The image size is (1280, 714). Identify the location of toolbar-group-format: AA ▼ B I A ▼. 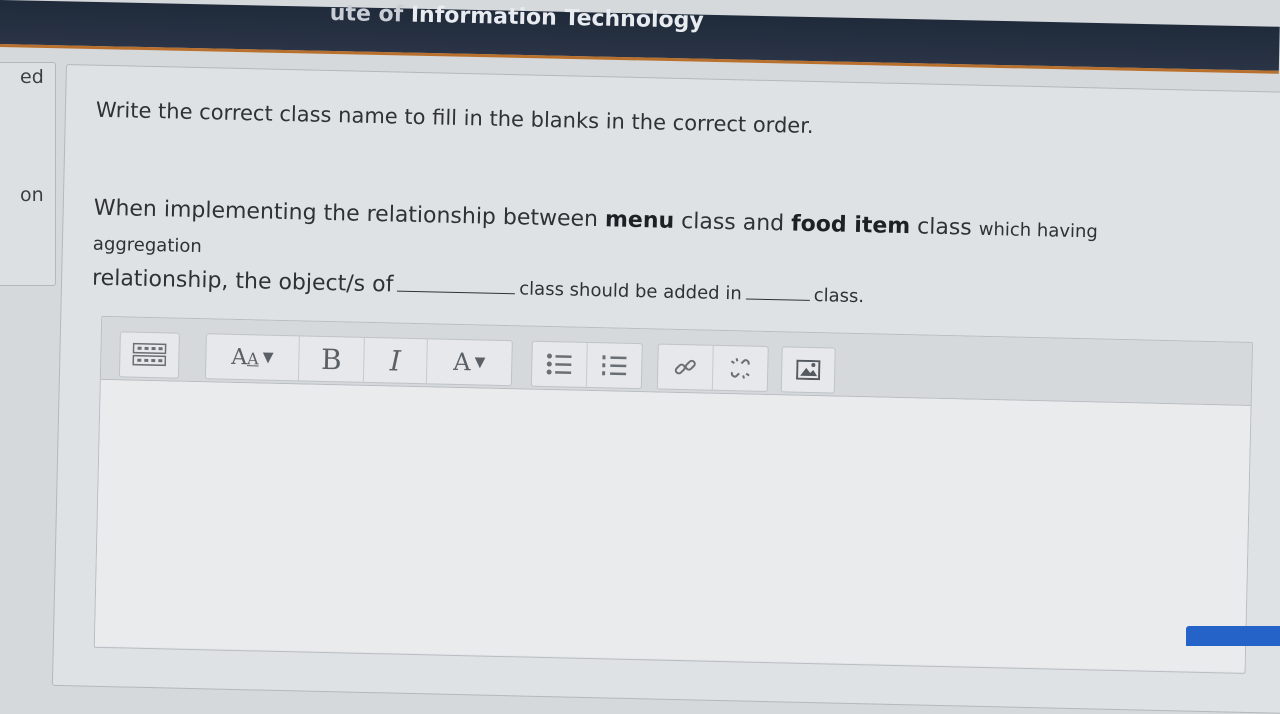
(358, 360).